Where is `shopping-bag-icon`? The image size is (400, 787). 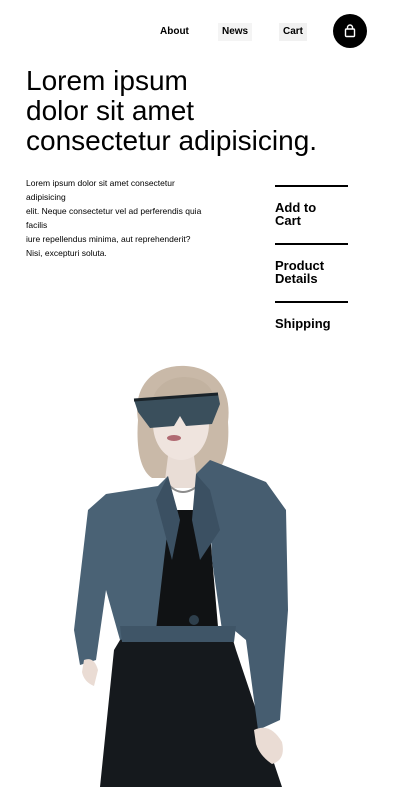 shopping-bag-icon is located at coordinates (350, 31).